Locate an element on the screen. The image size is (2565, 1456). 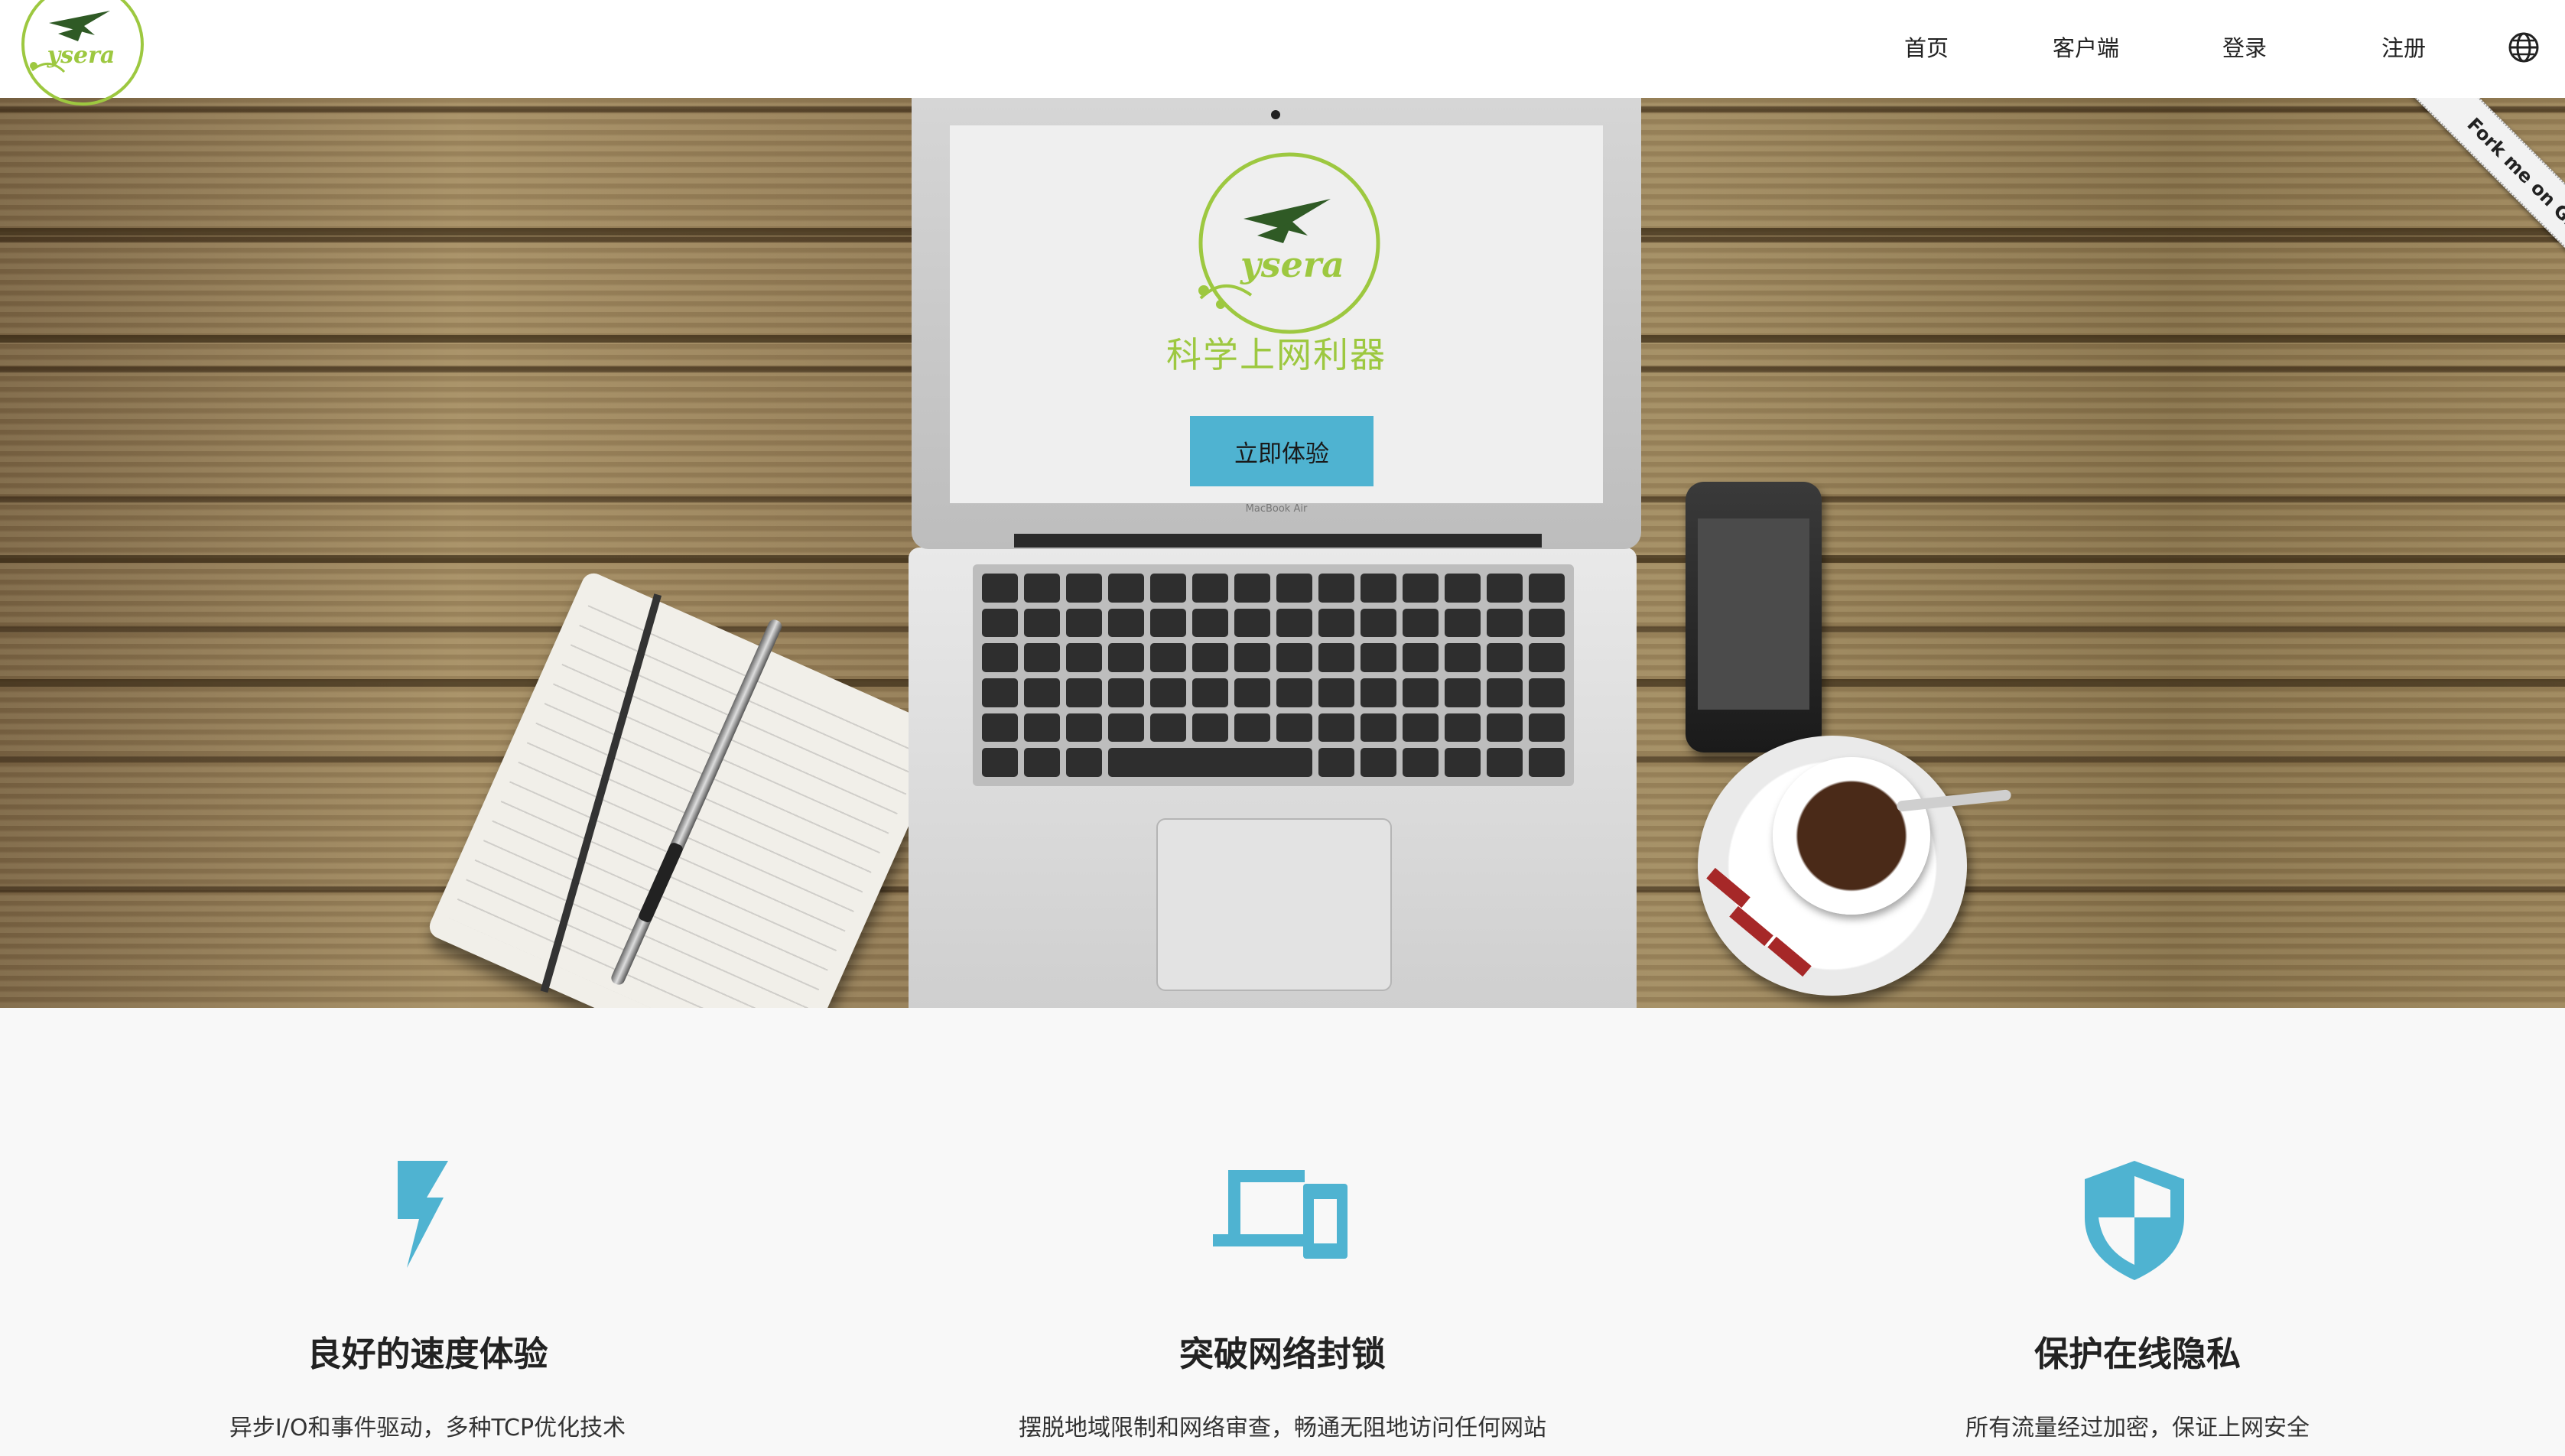
phone-screen is located at coordinates (1753, 614).